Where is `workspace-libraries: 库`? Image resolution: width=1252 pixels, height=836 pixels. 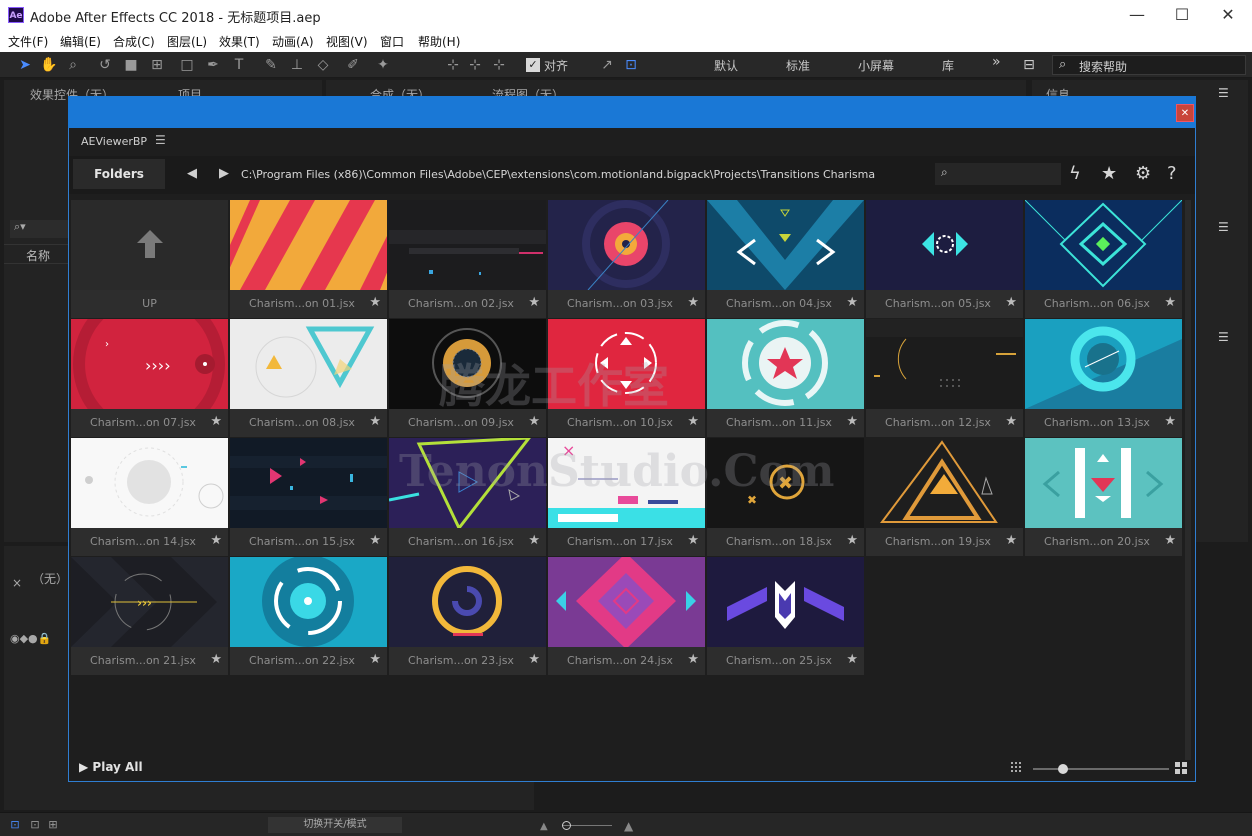
workspace-libraries: 库 is located at coordinates (948, 65).